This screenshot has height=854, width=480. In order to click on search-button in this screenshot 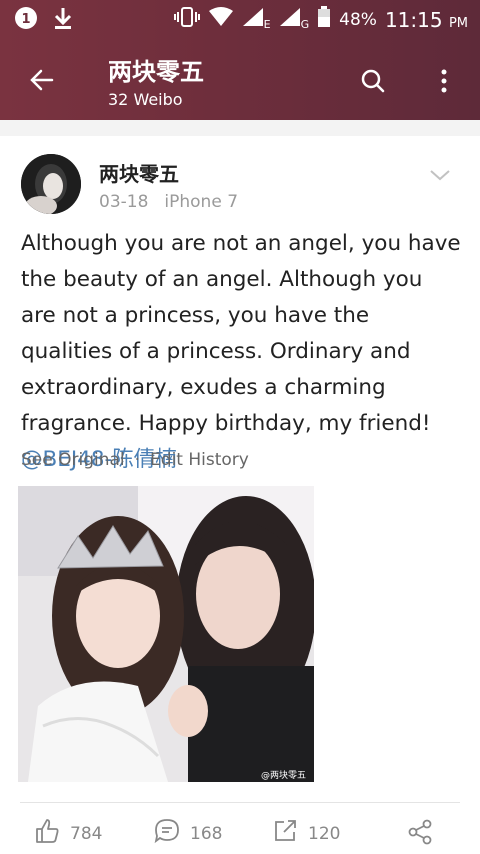, I will do `click(373, 81)`.